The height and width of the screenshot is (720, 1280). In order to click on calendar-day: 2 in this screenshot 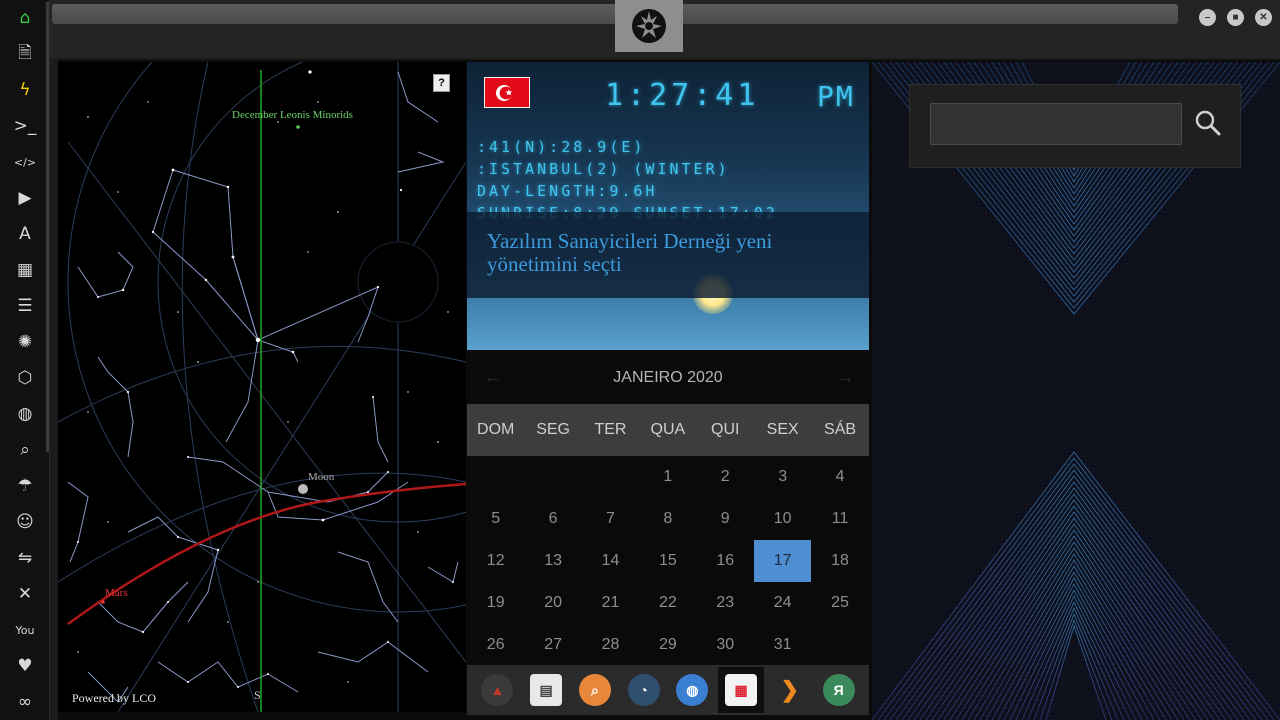, I will do `click(725, 477)`.